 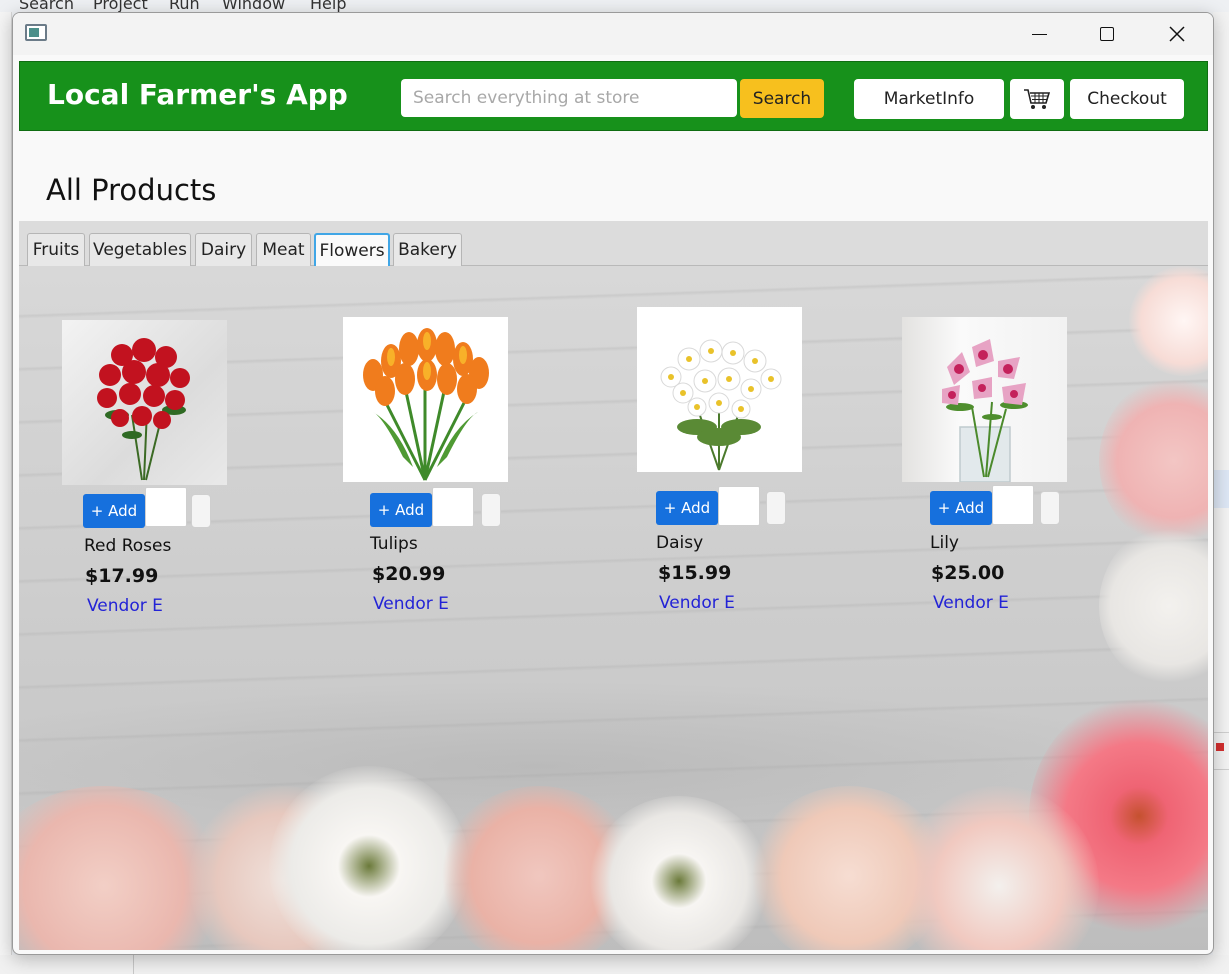 I want to click on product-price: $25.00, so click(x=968, y=573).